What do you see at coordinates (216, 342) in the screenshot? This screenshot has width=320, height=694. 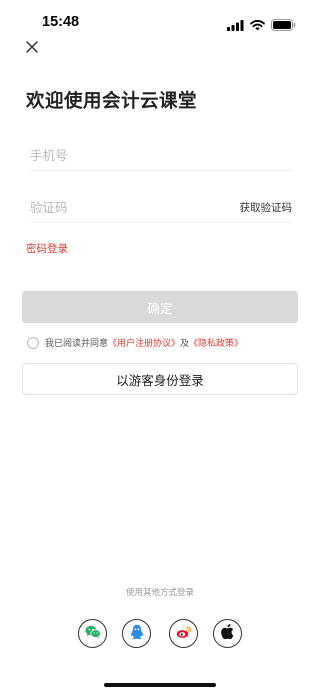 I see `privacy-policy-link: 《隐私政策》` at bounding box center [216, 342].